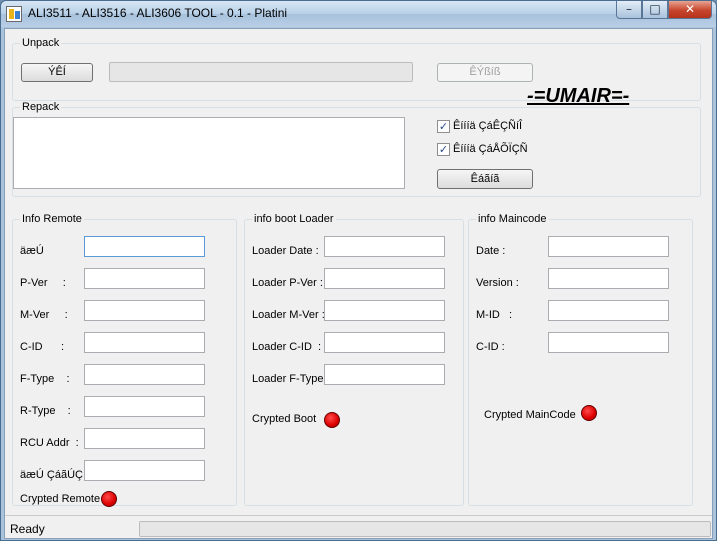 This screenshot has width=717, height=541. What do you see at coordinates (41, 43) in the screenshot?
I see `unpack-legend: Unpack` at bounding box center [41, 43].